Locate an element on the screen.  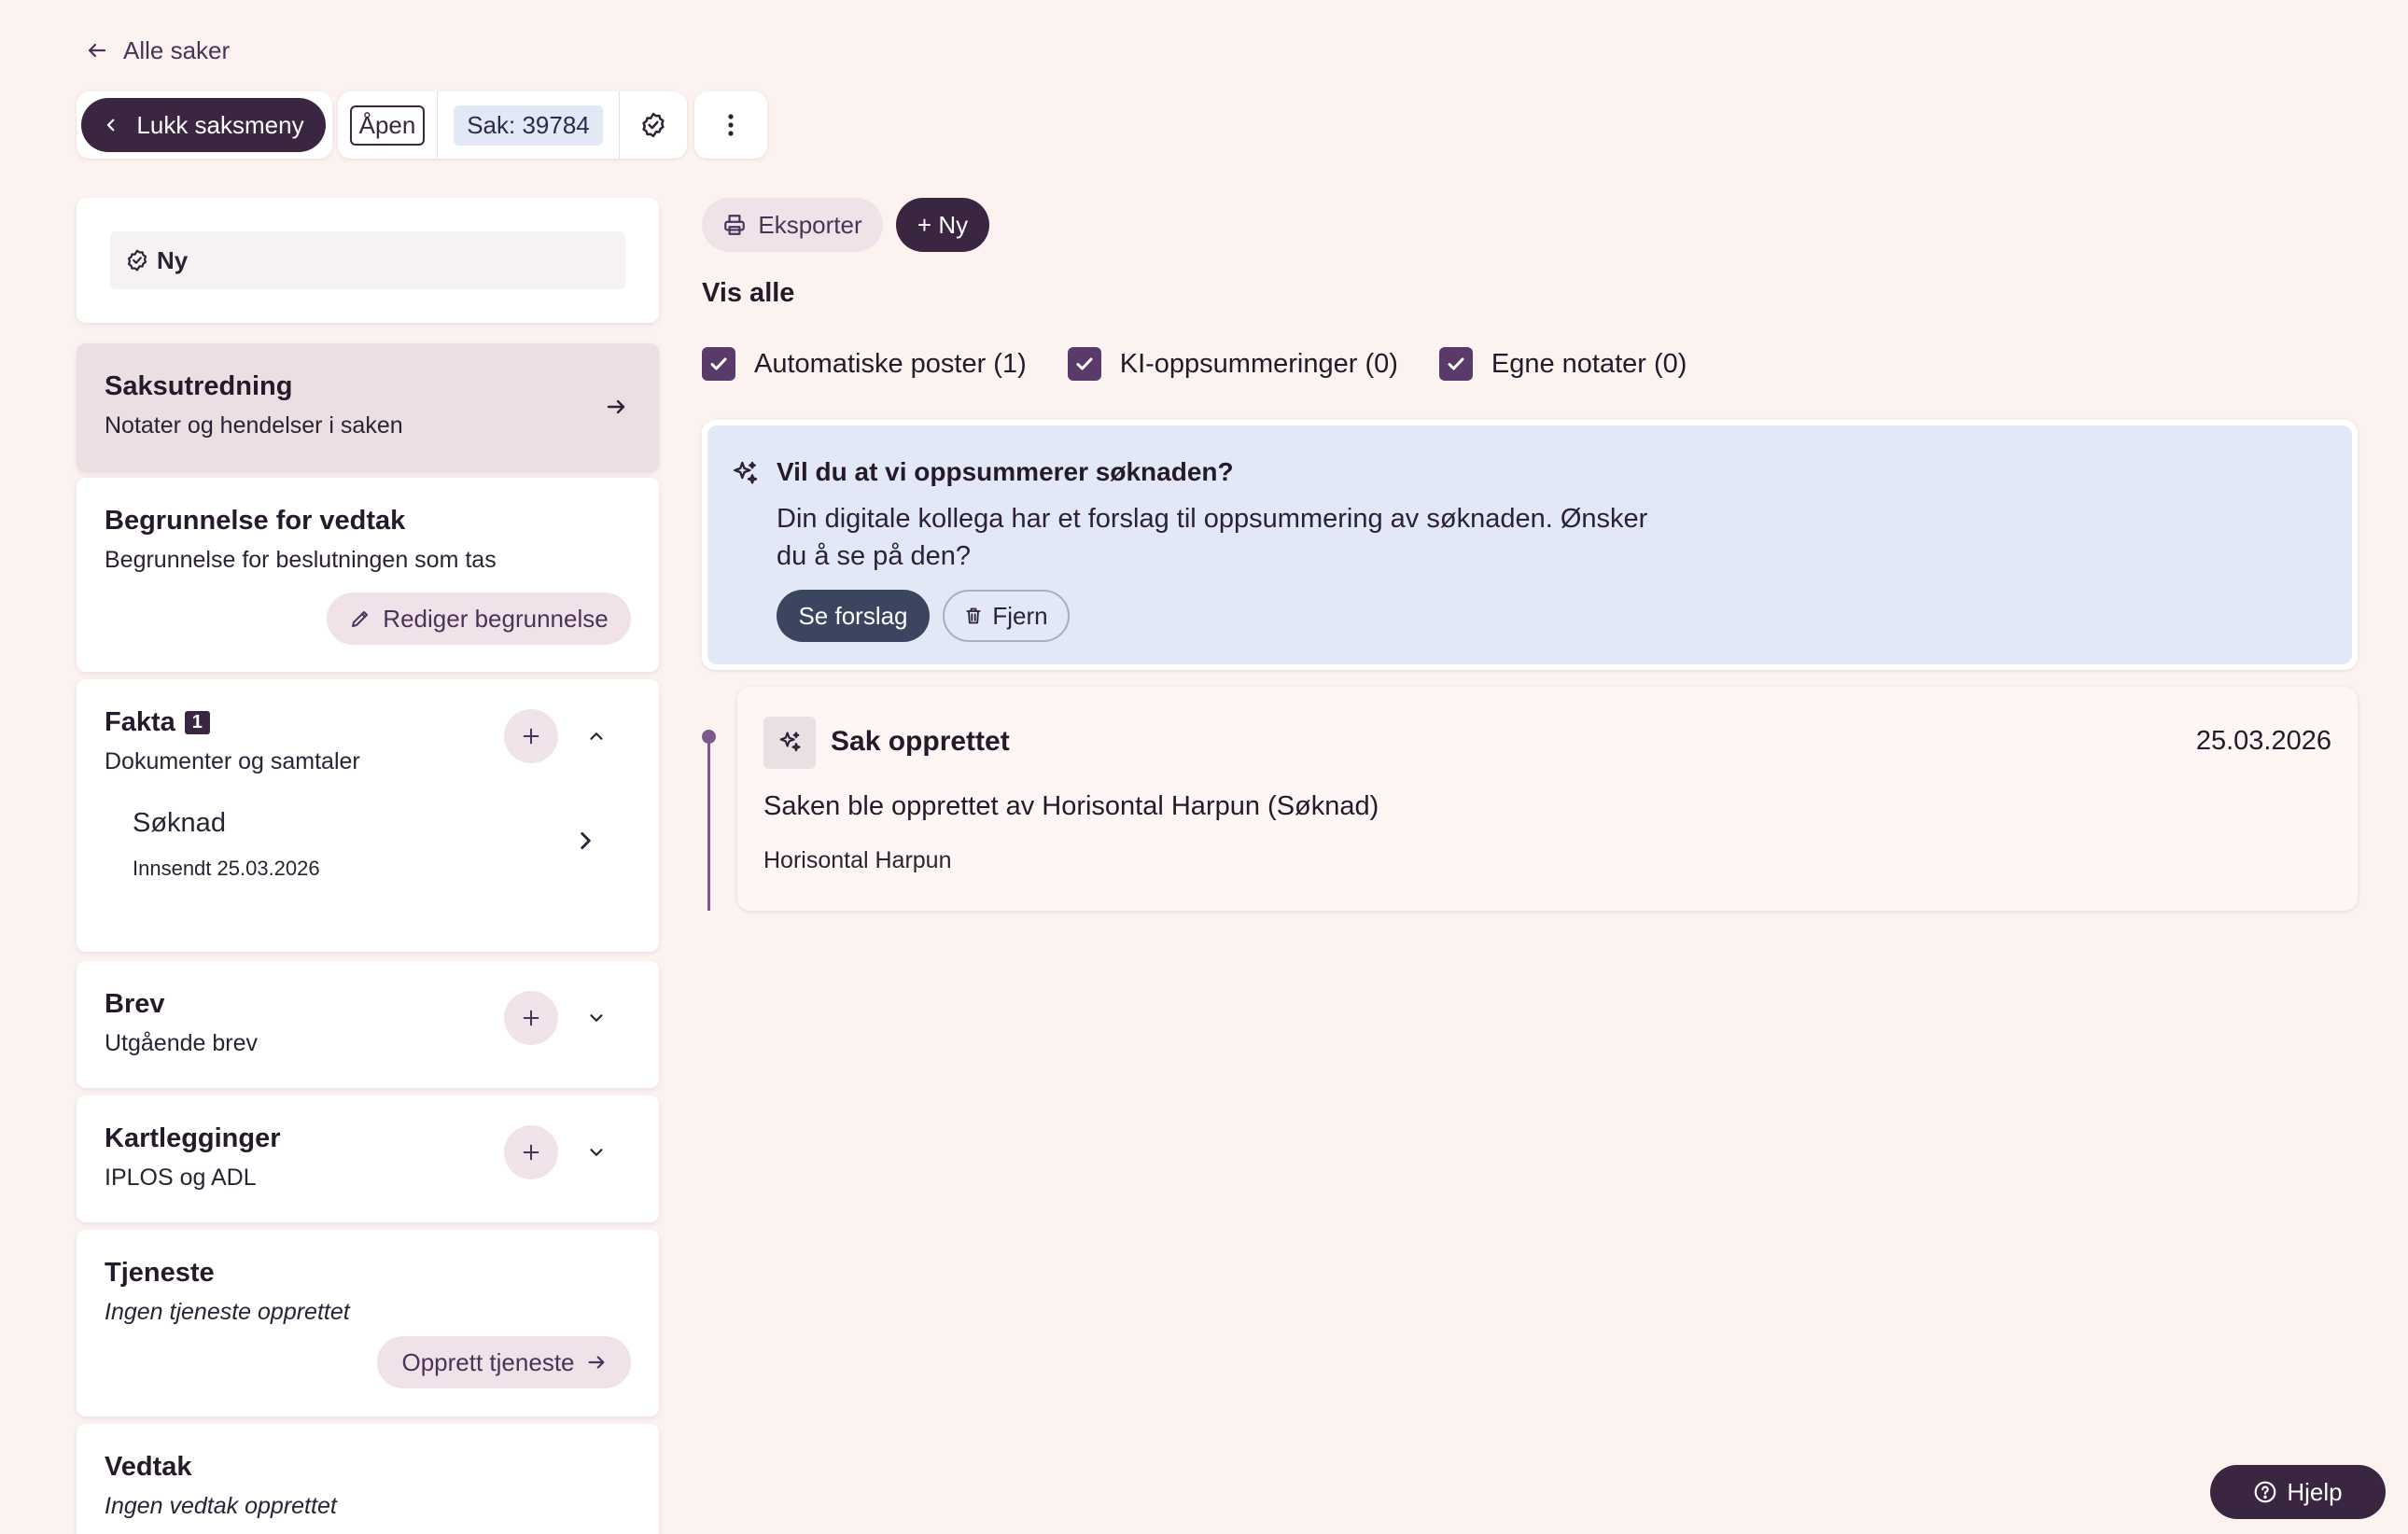
brev-title: Brev is located at coordinates (135, 1004).